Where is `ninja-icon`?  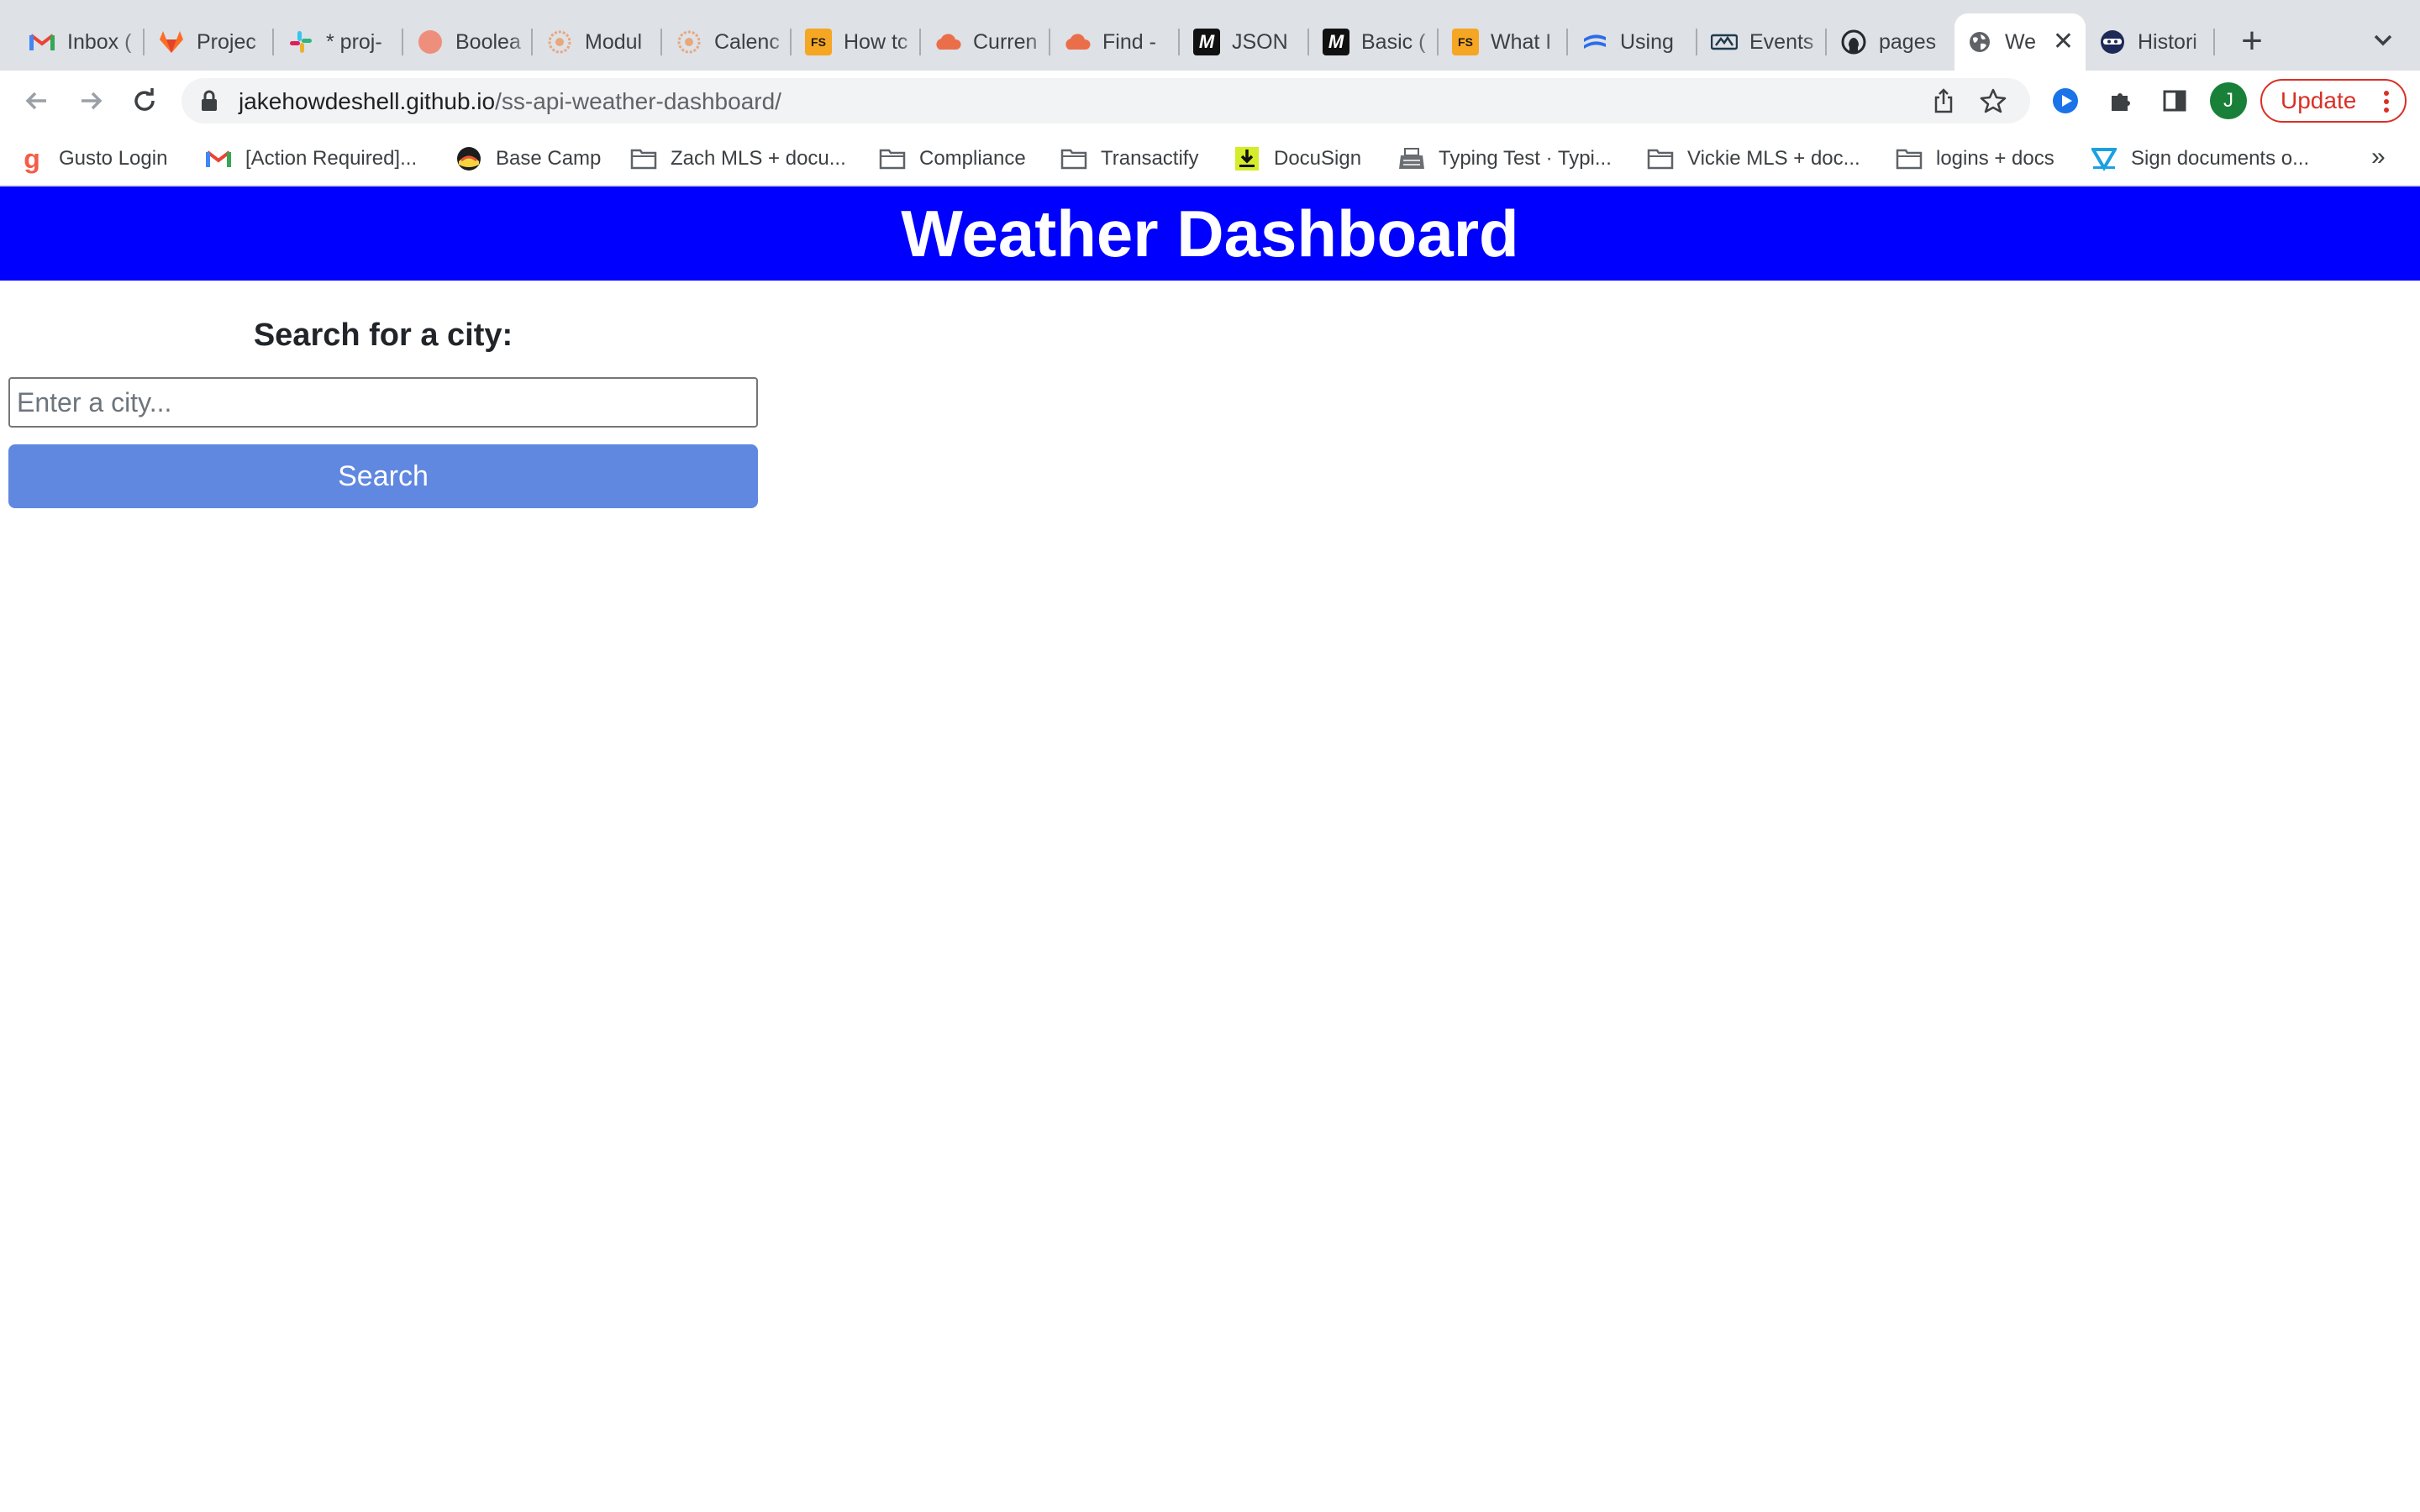
ninja-icon is located at coordinates (2112, 42).